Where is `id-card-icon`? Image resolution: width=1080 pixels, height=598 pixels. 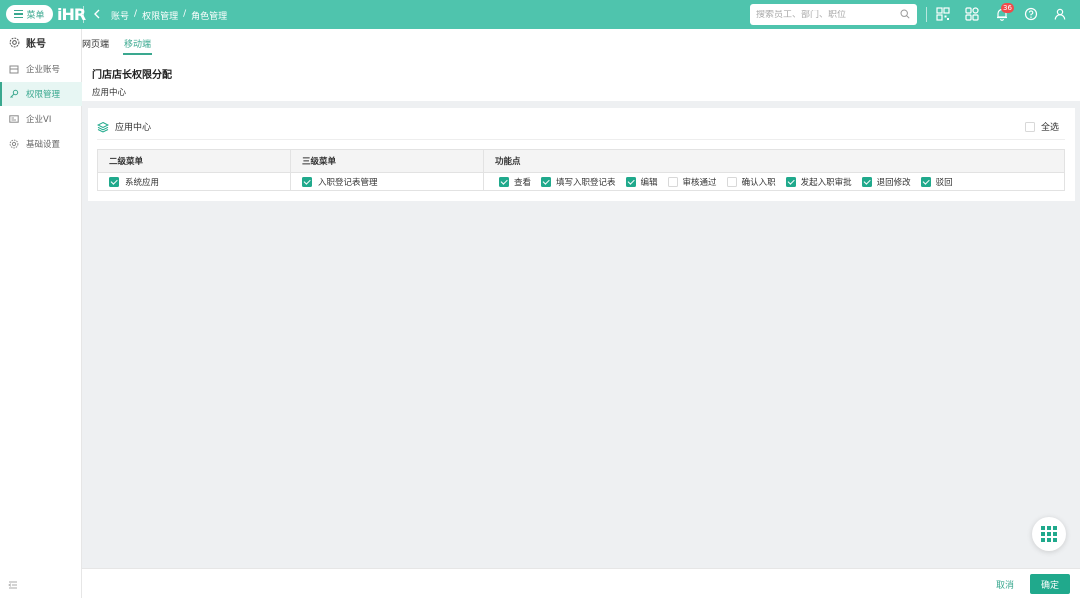
id-card-icon is located at coordinates (14, 119).